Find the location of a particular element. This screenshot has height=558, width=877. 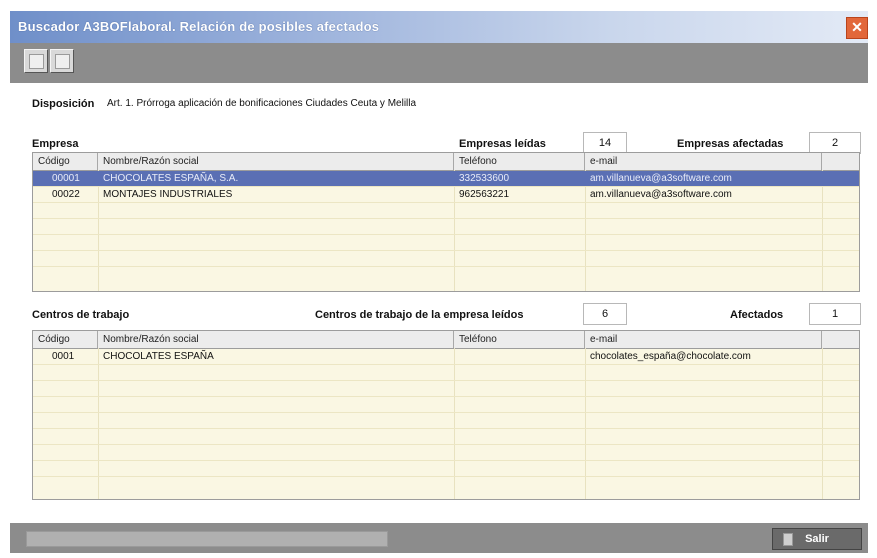

cell-telefono: 962563221 is located at coordinates (484, 194).